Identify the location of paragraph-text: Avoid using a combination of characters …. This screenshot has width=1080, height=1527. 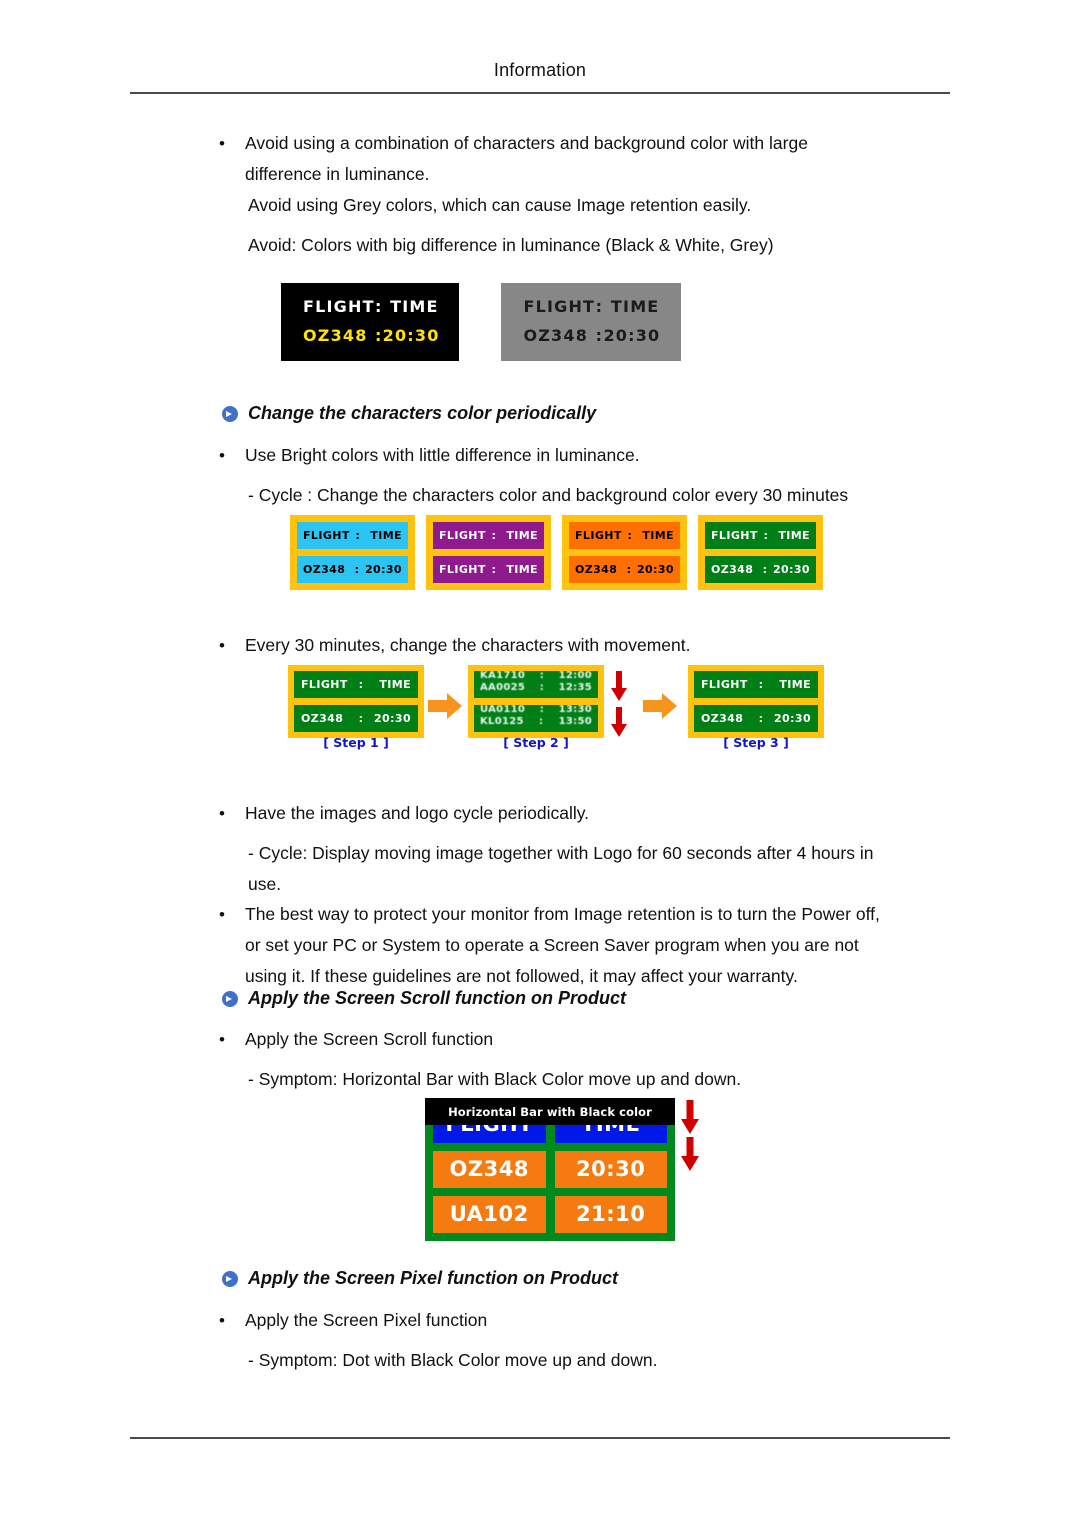
(526, 158).